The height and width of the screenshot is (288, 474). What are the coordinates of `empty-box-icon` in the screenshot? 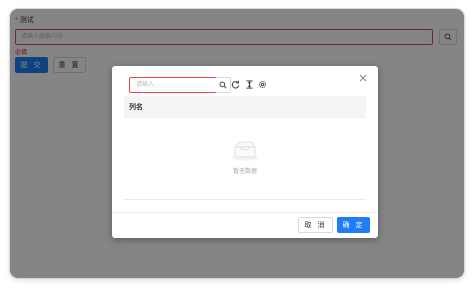 It's located at (245, 151).